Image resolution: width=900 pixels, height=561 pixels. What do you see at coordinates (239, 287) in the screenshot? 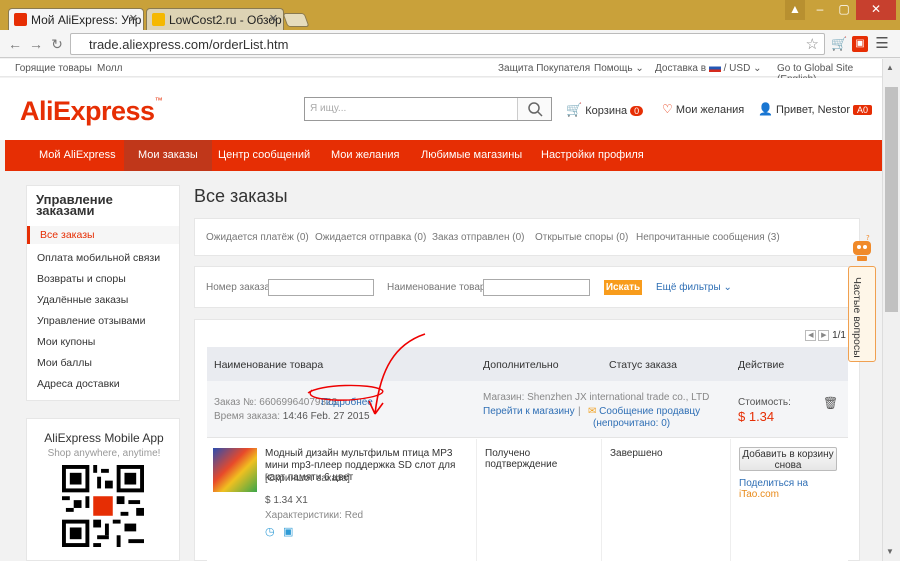
I see `order-number-label: Номер заказа:` at bounding box center [239, 287].